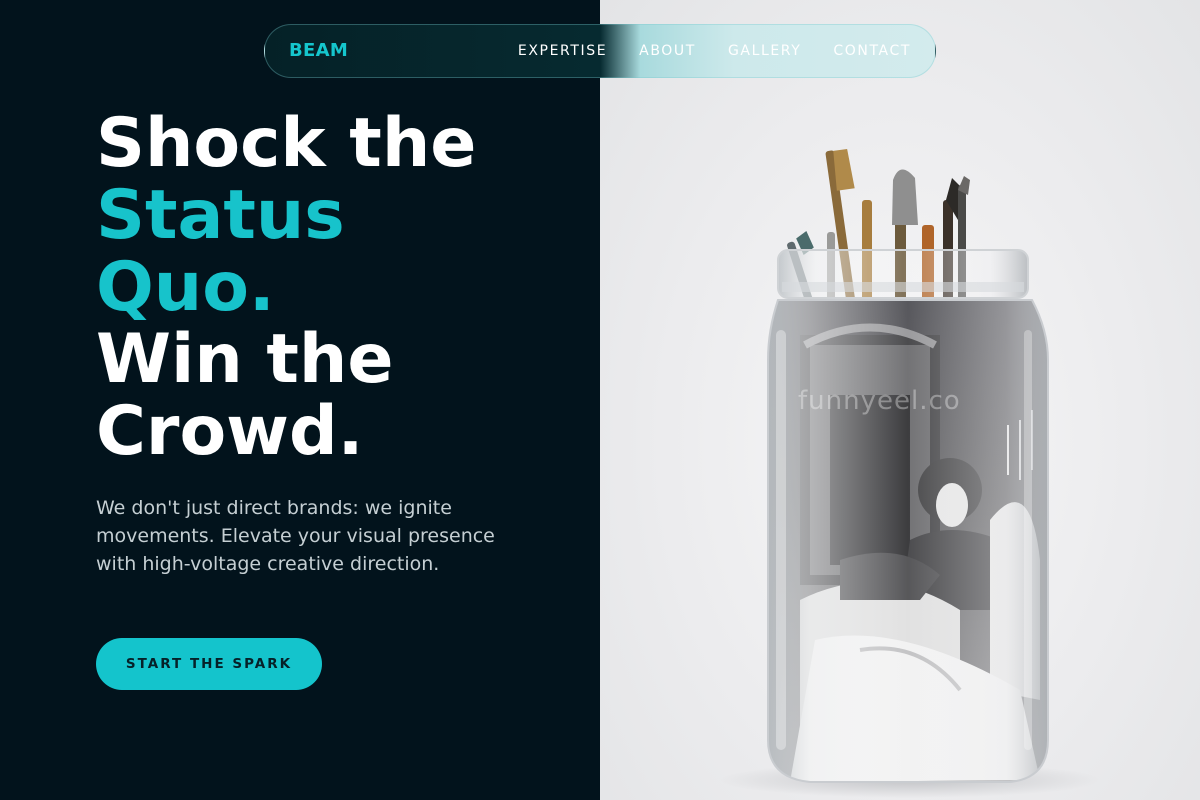 This screenshot has height=800, width=1200. What do you see at coordinates (245, 359) in the screenshot?
I see `headline-line-4: Win the` at bounding box center [245, 359].